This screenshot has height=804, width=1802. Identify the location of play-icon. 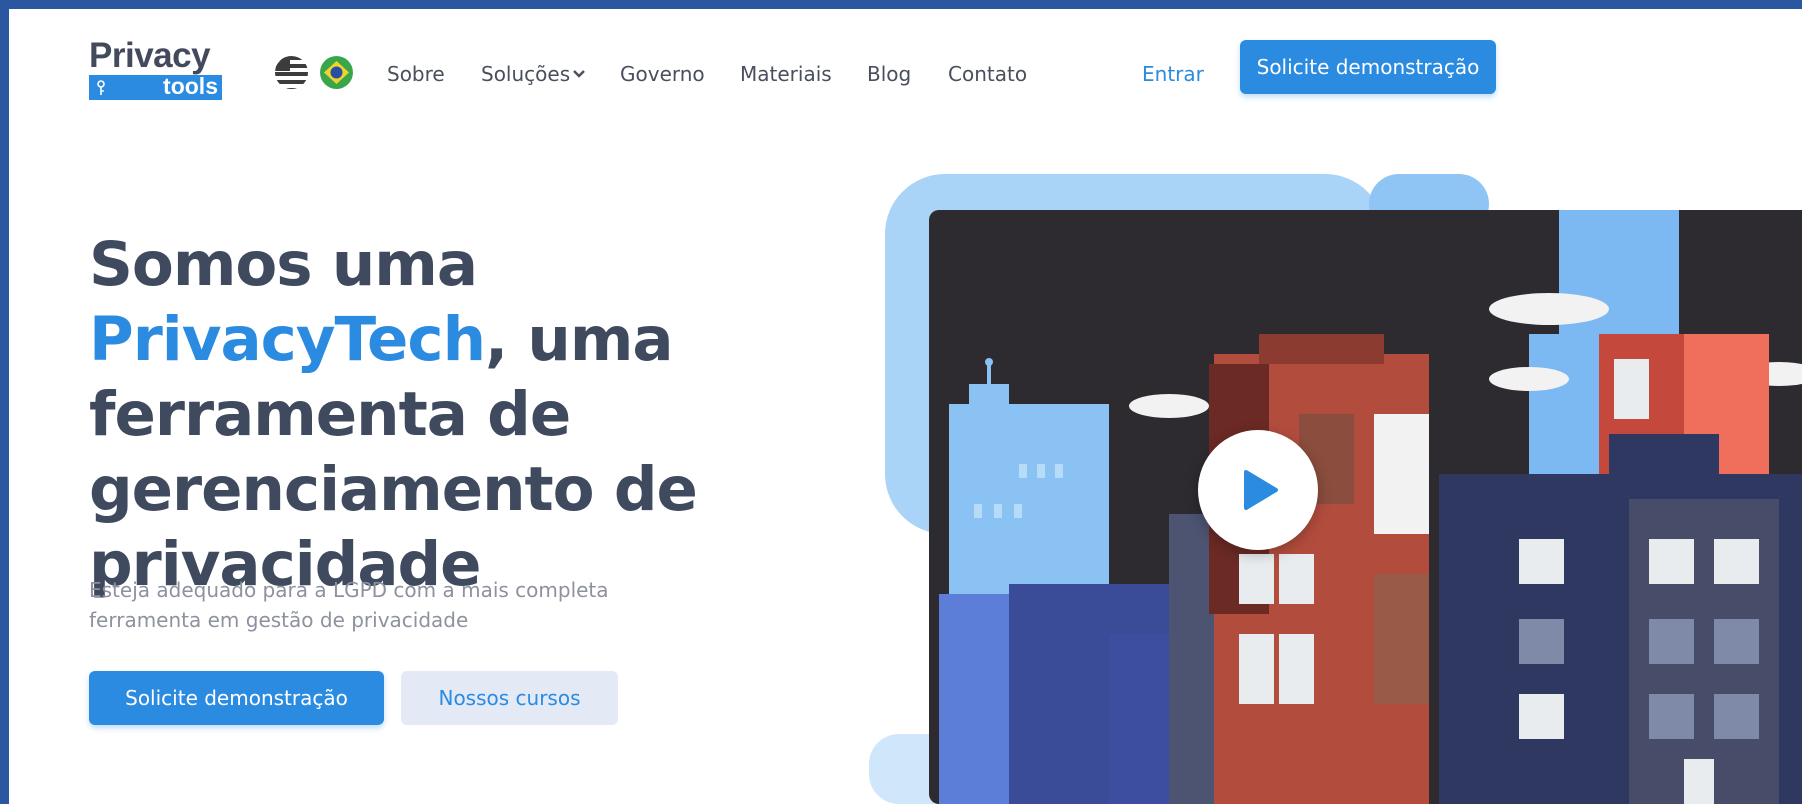
(1261, 490).